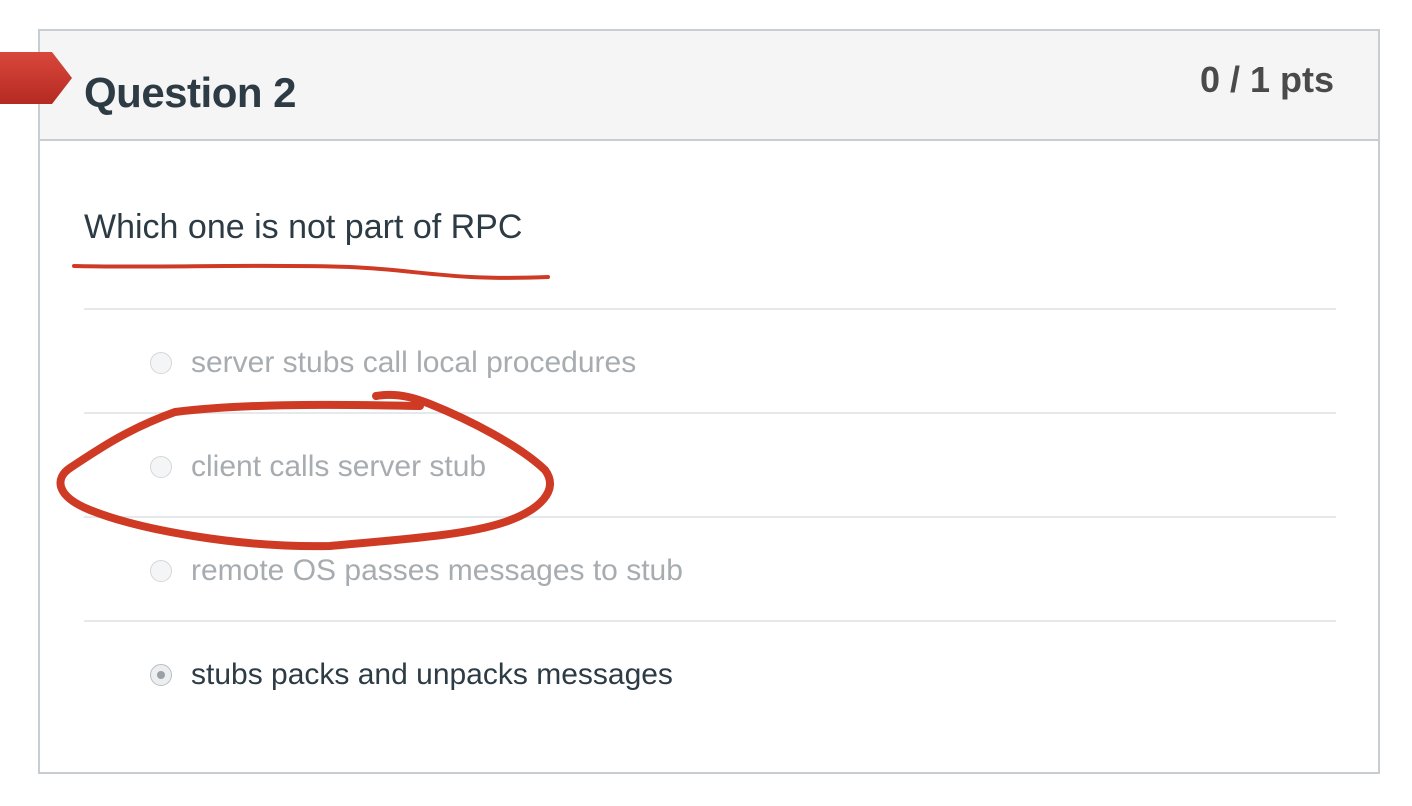 The width and height of the screenshot is (1412, 806). What do you see at coordinates (710, 464) in the screenshot?
I see `answer-option: client calls server stub` at bounding box center [710, 464].